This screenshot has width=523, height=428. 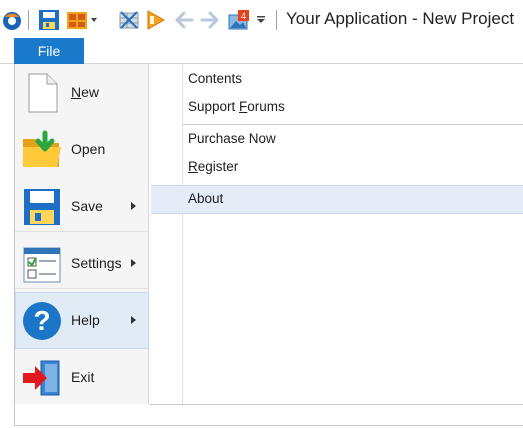 What do you see at coordinates (243, 16) in the screenshot?
I see `notification-badge: 4` at bounding box center [243, 16].